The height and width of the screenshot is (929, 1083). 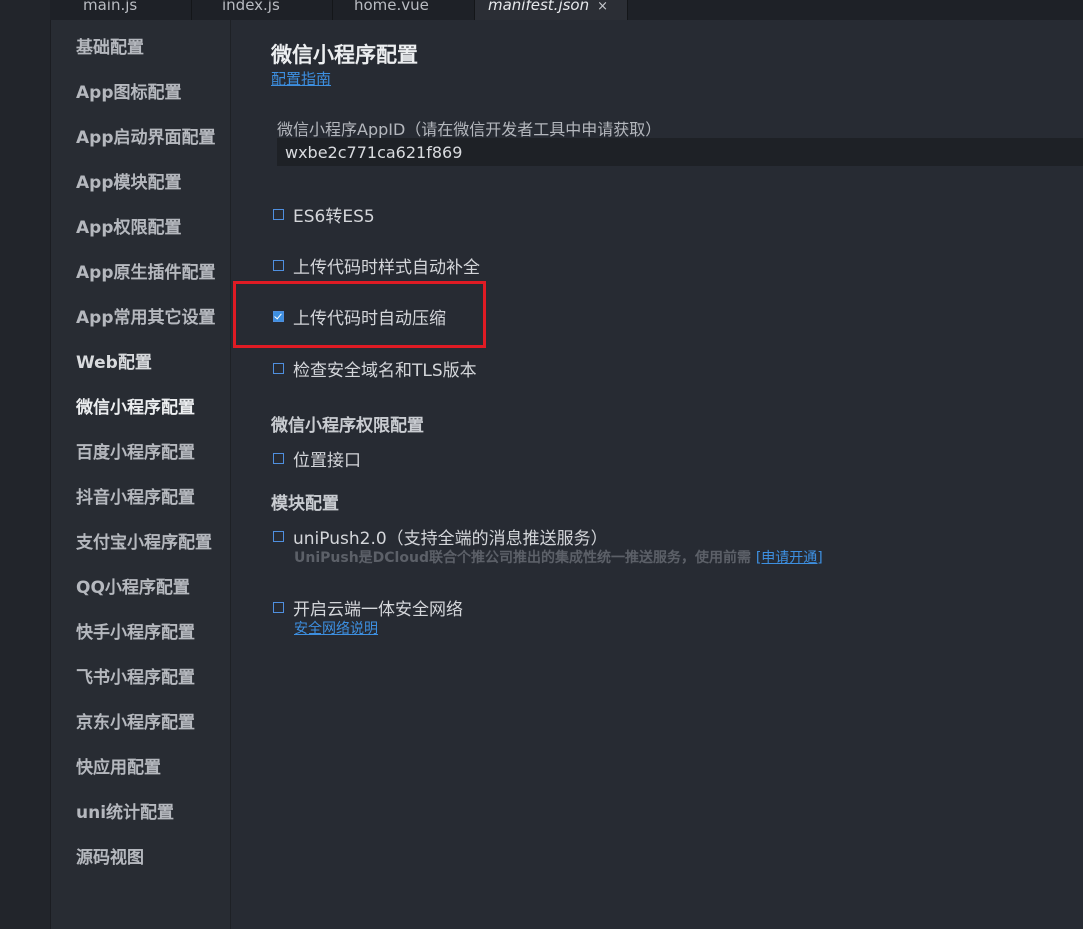 What do you see at coordinates (386, 268) in the screenshot?
I see `option-label: 上传代码时样式自动补全` at bounding box center [386, 268].